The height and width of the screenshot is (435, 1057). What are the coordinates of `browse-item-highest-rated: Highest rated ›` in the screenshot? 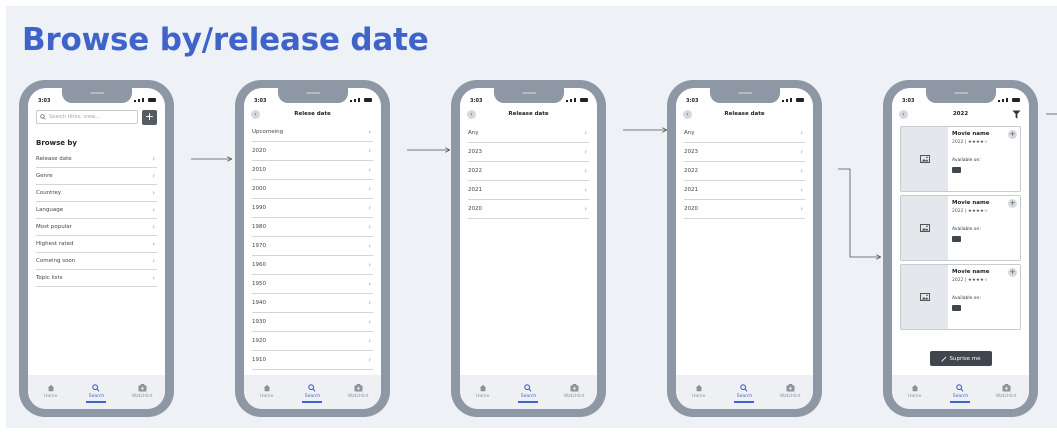 It's located at (96, 244).